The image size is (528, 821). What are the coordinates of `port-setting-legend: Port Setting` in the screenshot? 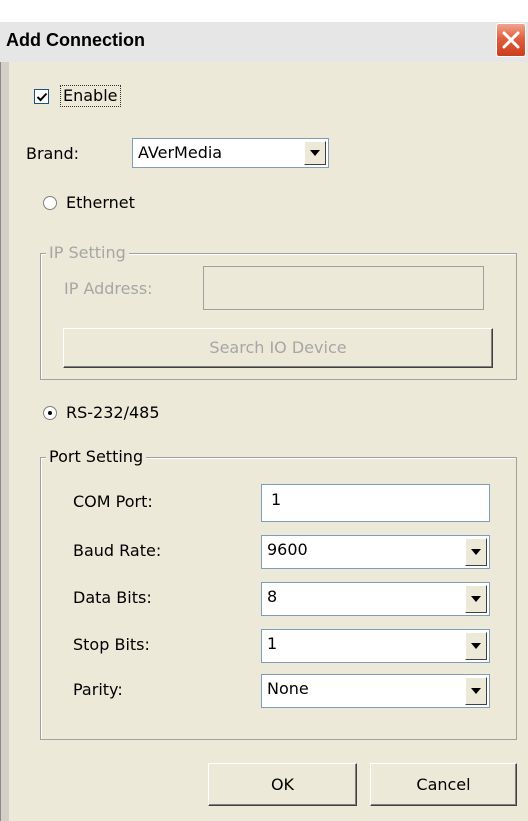 It's located at (96, 457).